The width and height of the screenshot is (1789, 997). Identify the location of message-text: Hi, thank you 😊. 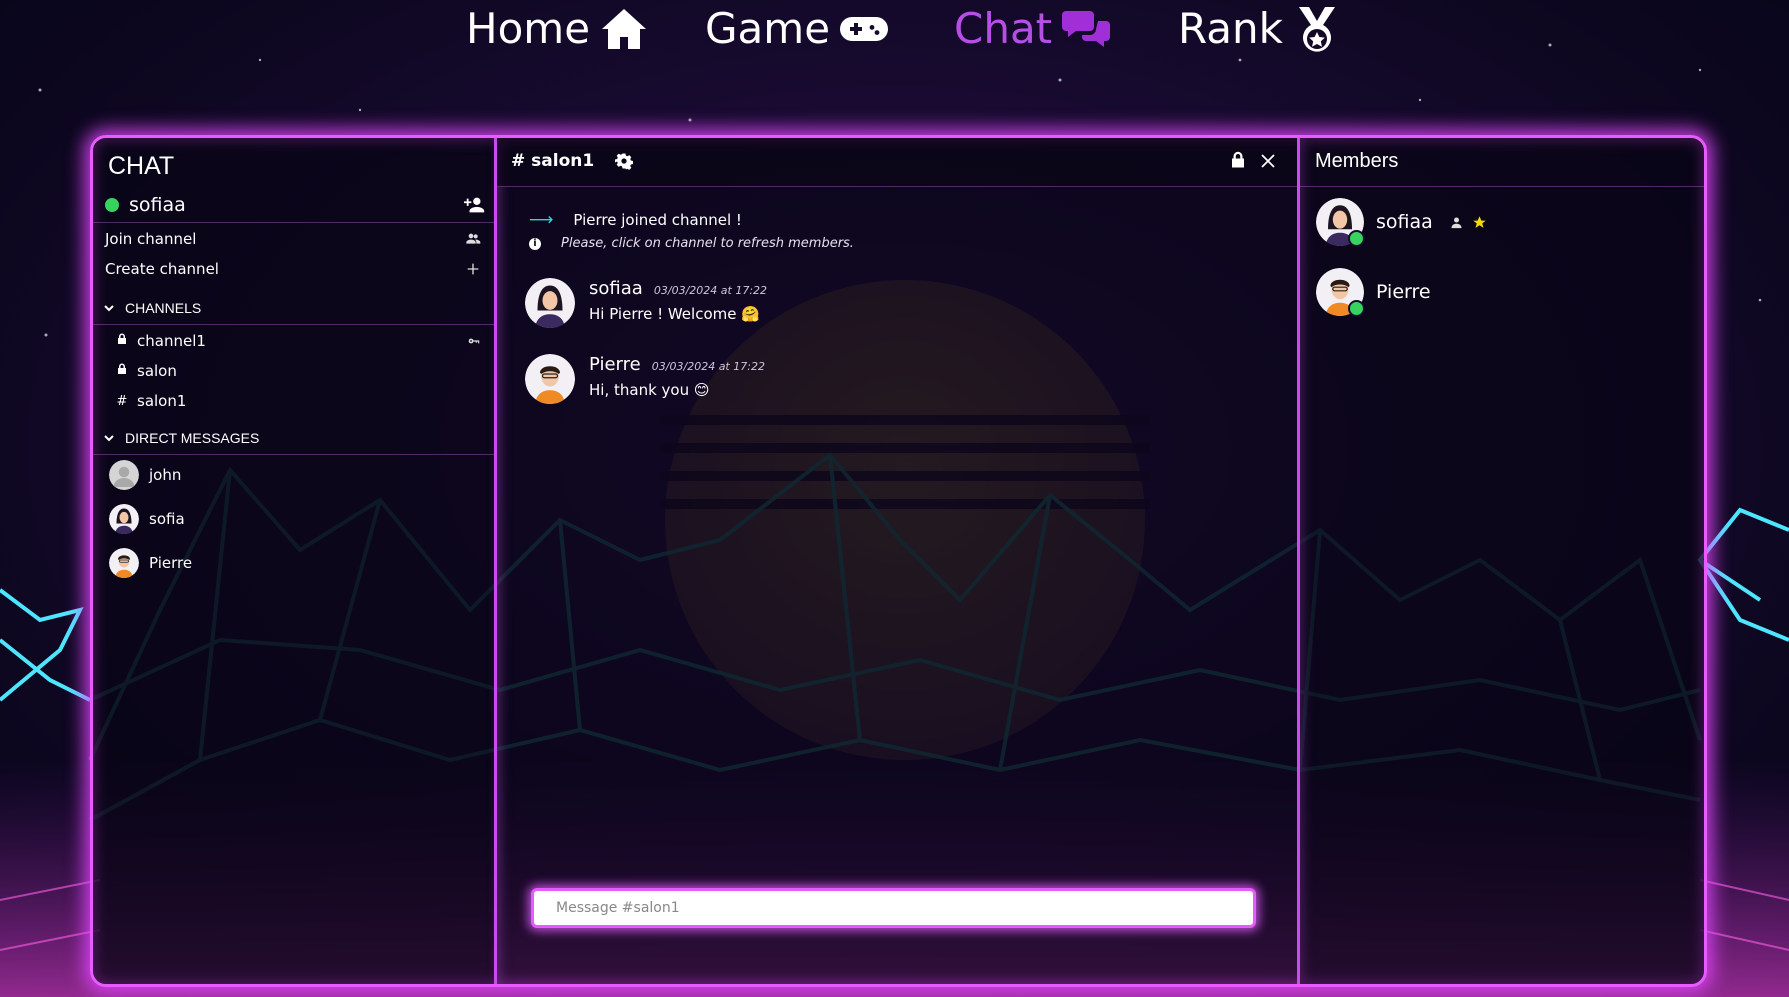
(649, 390).